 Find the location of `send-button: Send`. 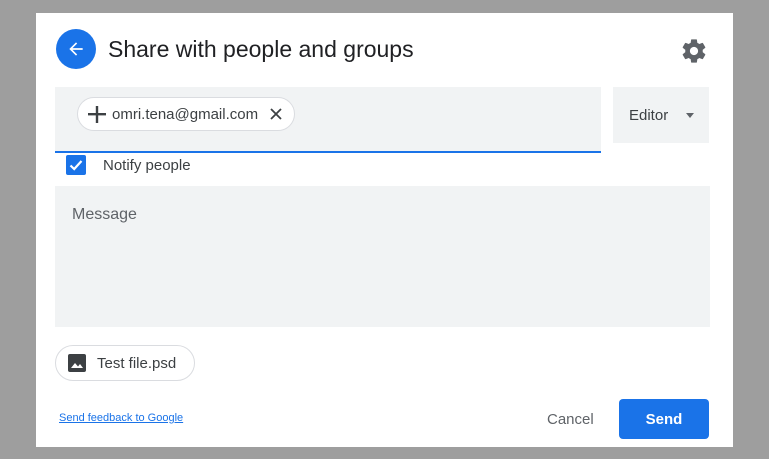

send-button: Send is located at coordinates (664, 419).